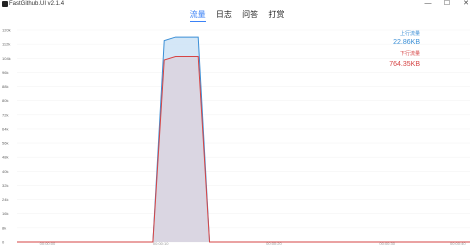  I want to click on y-tick-label: 0, so click(3, 242).